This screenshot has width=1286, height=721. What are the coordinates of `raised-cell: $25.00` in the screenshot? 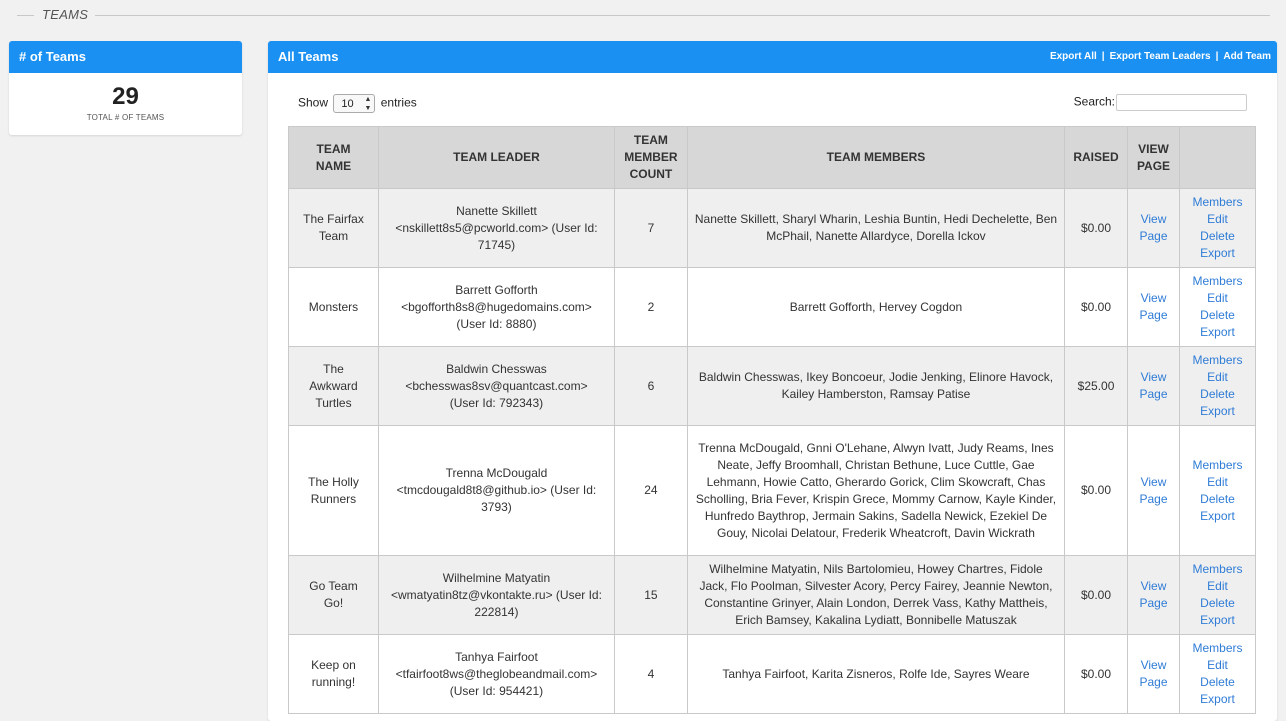 It's located at (1096, 386).